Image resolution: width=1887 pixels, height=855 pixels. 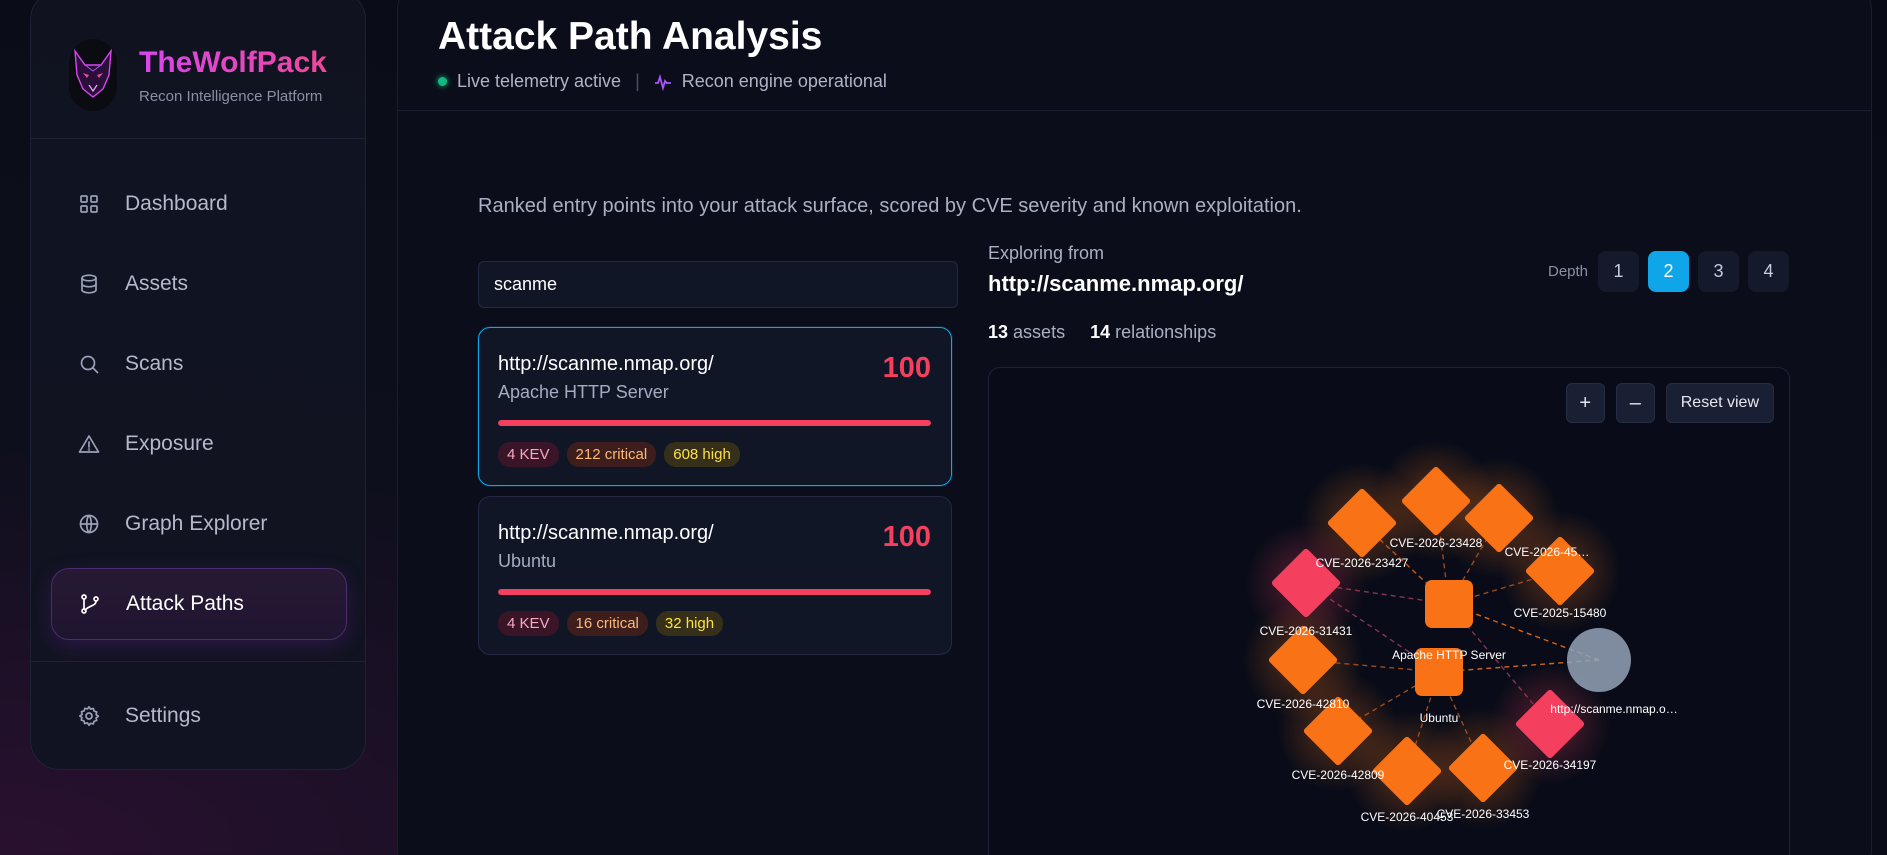 I want to click on brand-name: TheWolfPack, so click(x=233, y=62).